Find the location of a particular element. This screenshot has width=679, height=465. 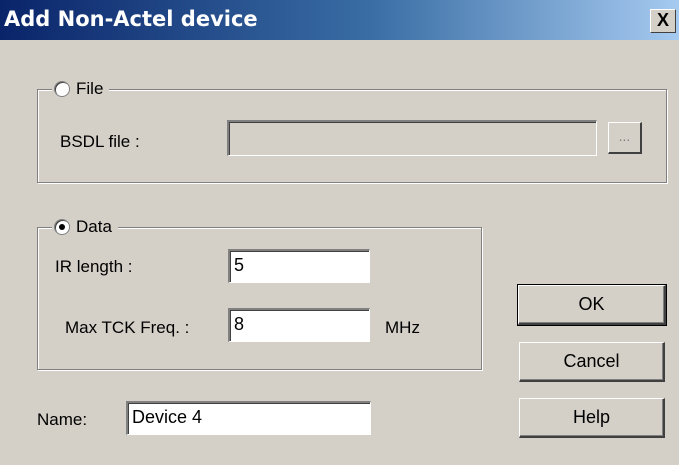

help-button-label: Help is located at coordinates (591, 417).